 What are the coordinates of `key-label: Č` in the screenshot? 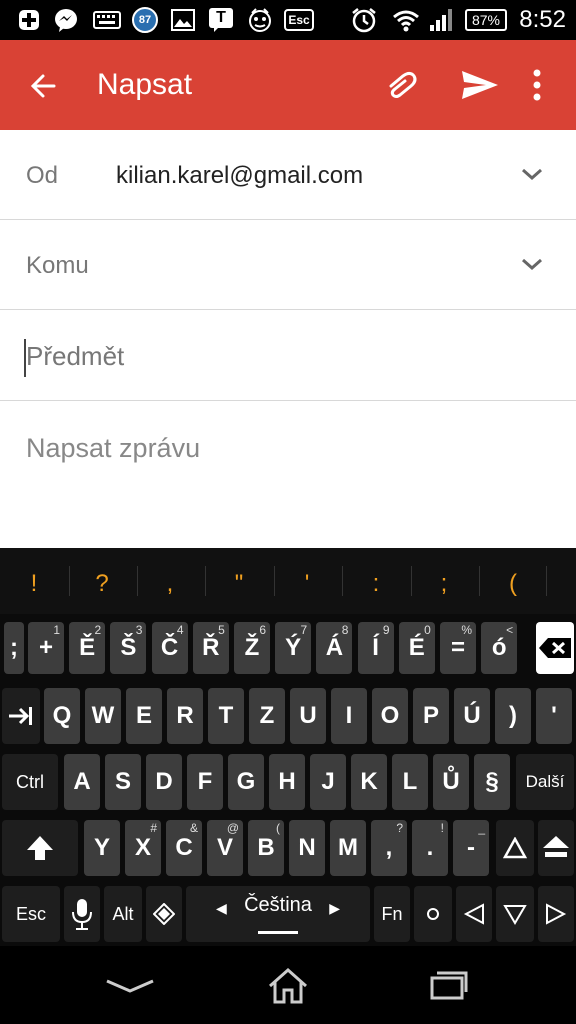 It's located at (169, 647).